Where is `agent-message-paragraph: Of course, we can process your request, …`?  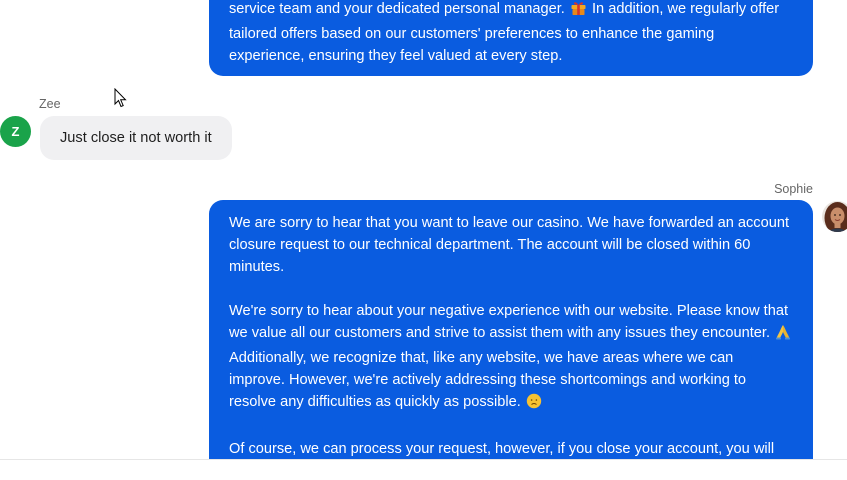
agent-message-paragraph: Of course, we can process your request, … is located at coordinates (511, 448).